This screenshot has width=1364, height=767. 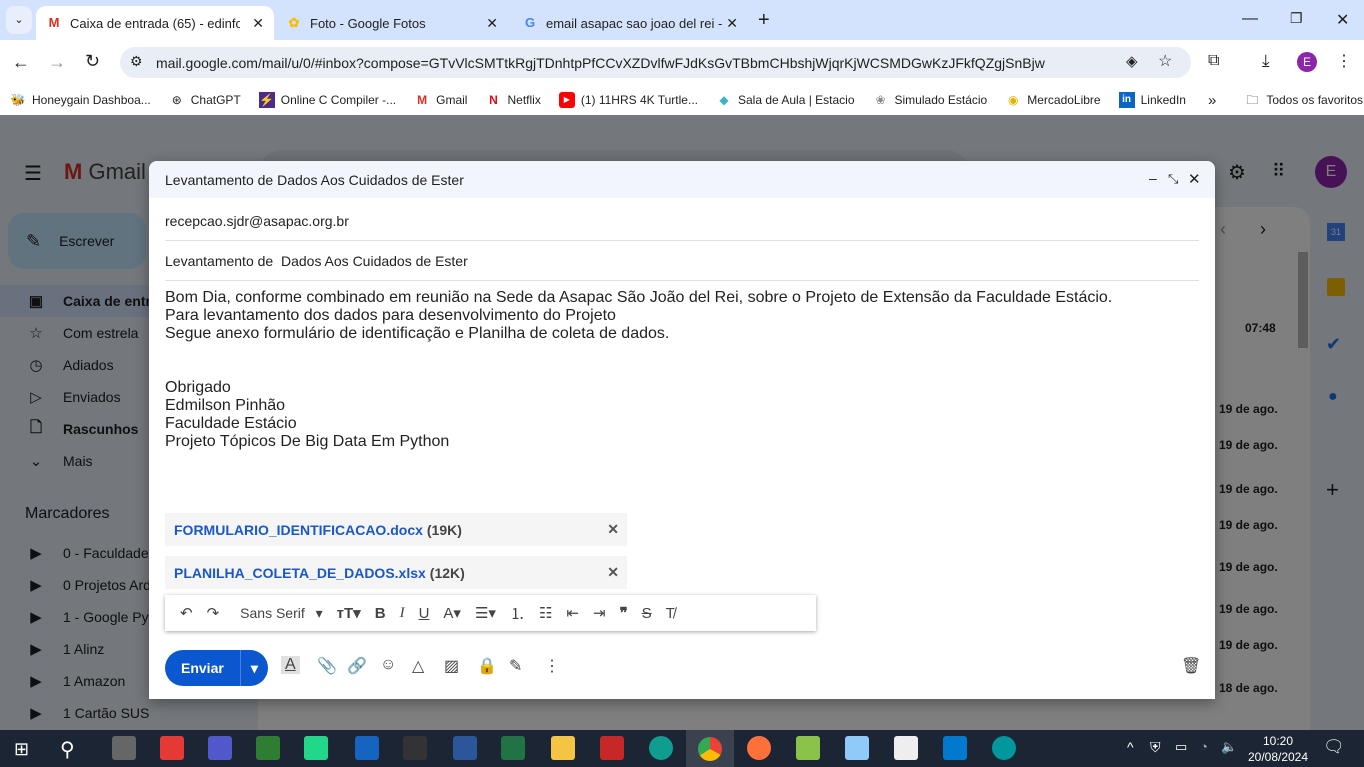 I want to click on file-explorer-icon, so click(x=563, y=748).